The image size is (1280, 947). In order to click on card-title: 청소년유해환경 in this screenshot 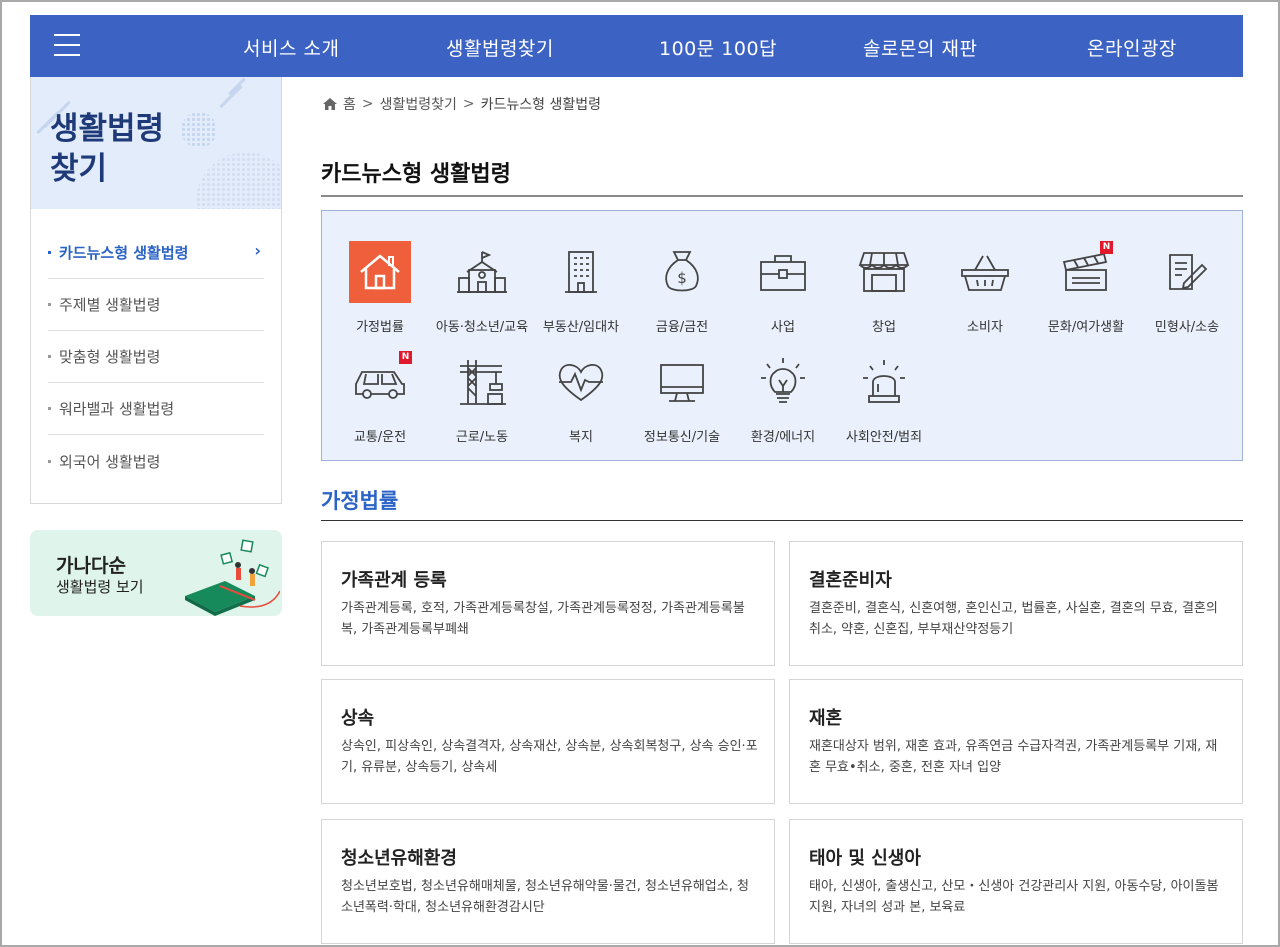, I will do `click(399, 858)`.